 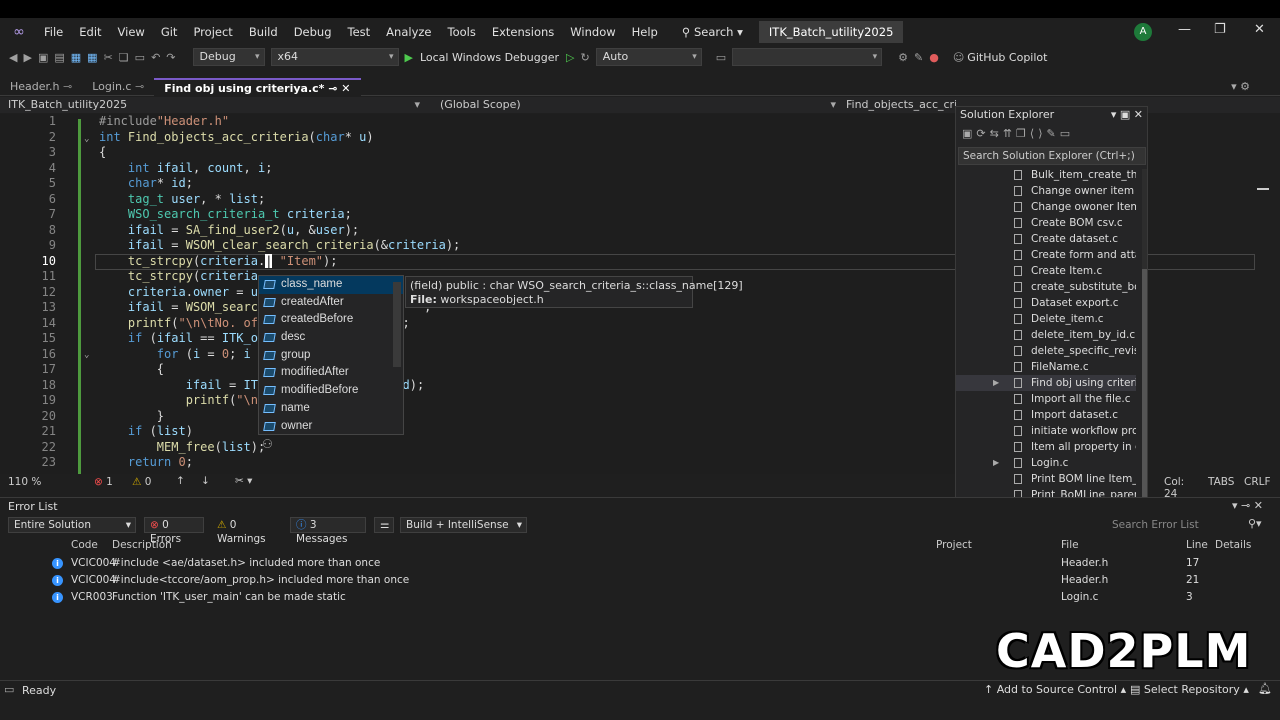 What do you see at coordinates (1257, 482) in the screenshot?
I see `line-ending: CRLF` at bounding box center [1257, 482].